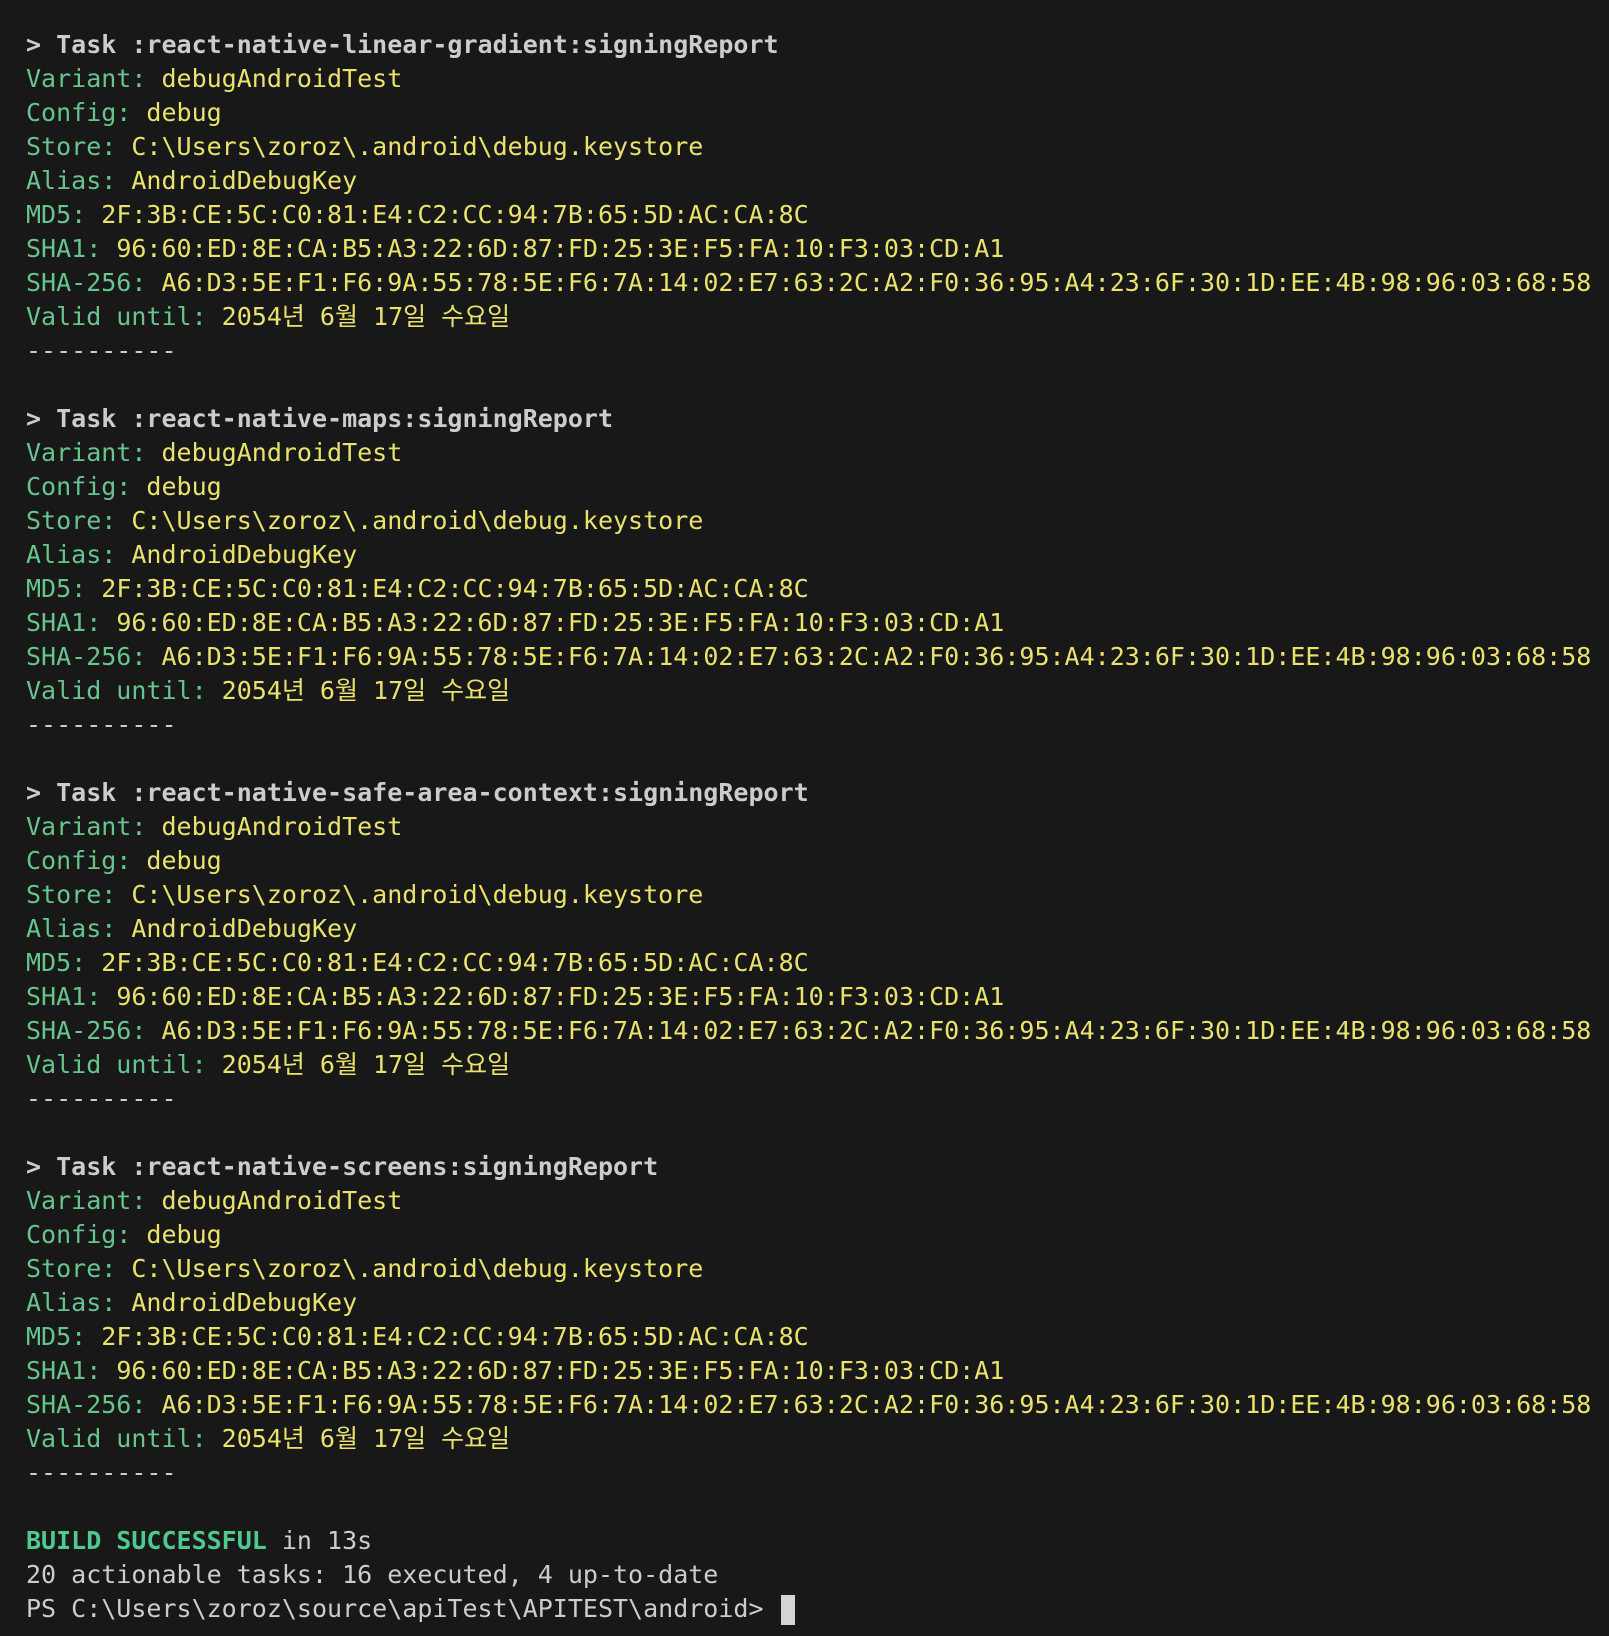 This screenshot has width=1609, height=1636. I want to click on task-header: > Task :react-native-maps:signingReport, so click(319, 418).